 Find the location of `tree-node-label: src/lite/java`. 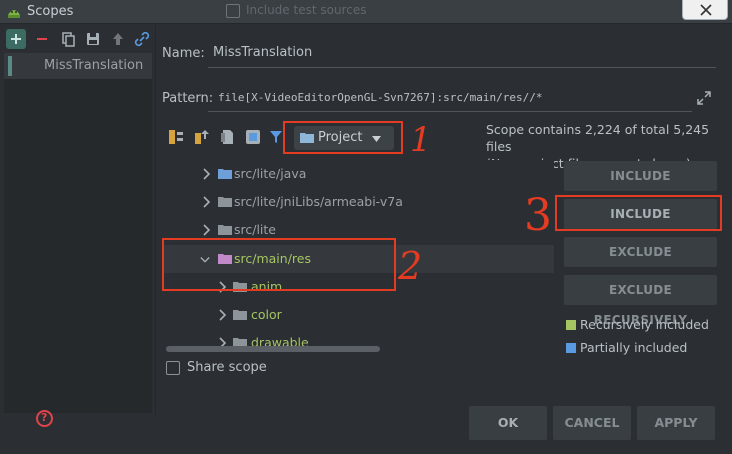

tree-node-label: src/lite/java is located at coordinates (270, 173).